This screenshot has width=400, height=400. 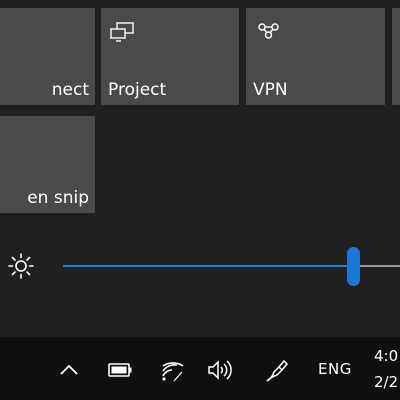 What do you see at coordinates (69, 370) in the screenshot?
I see `chevron-up-icon` at bounding box center [69, 370].